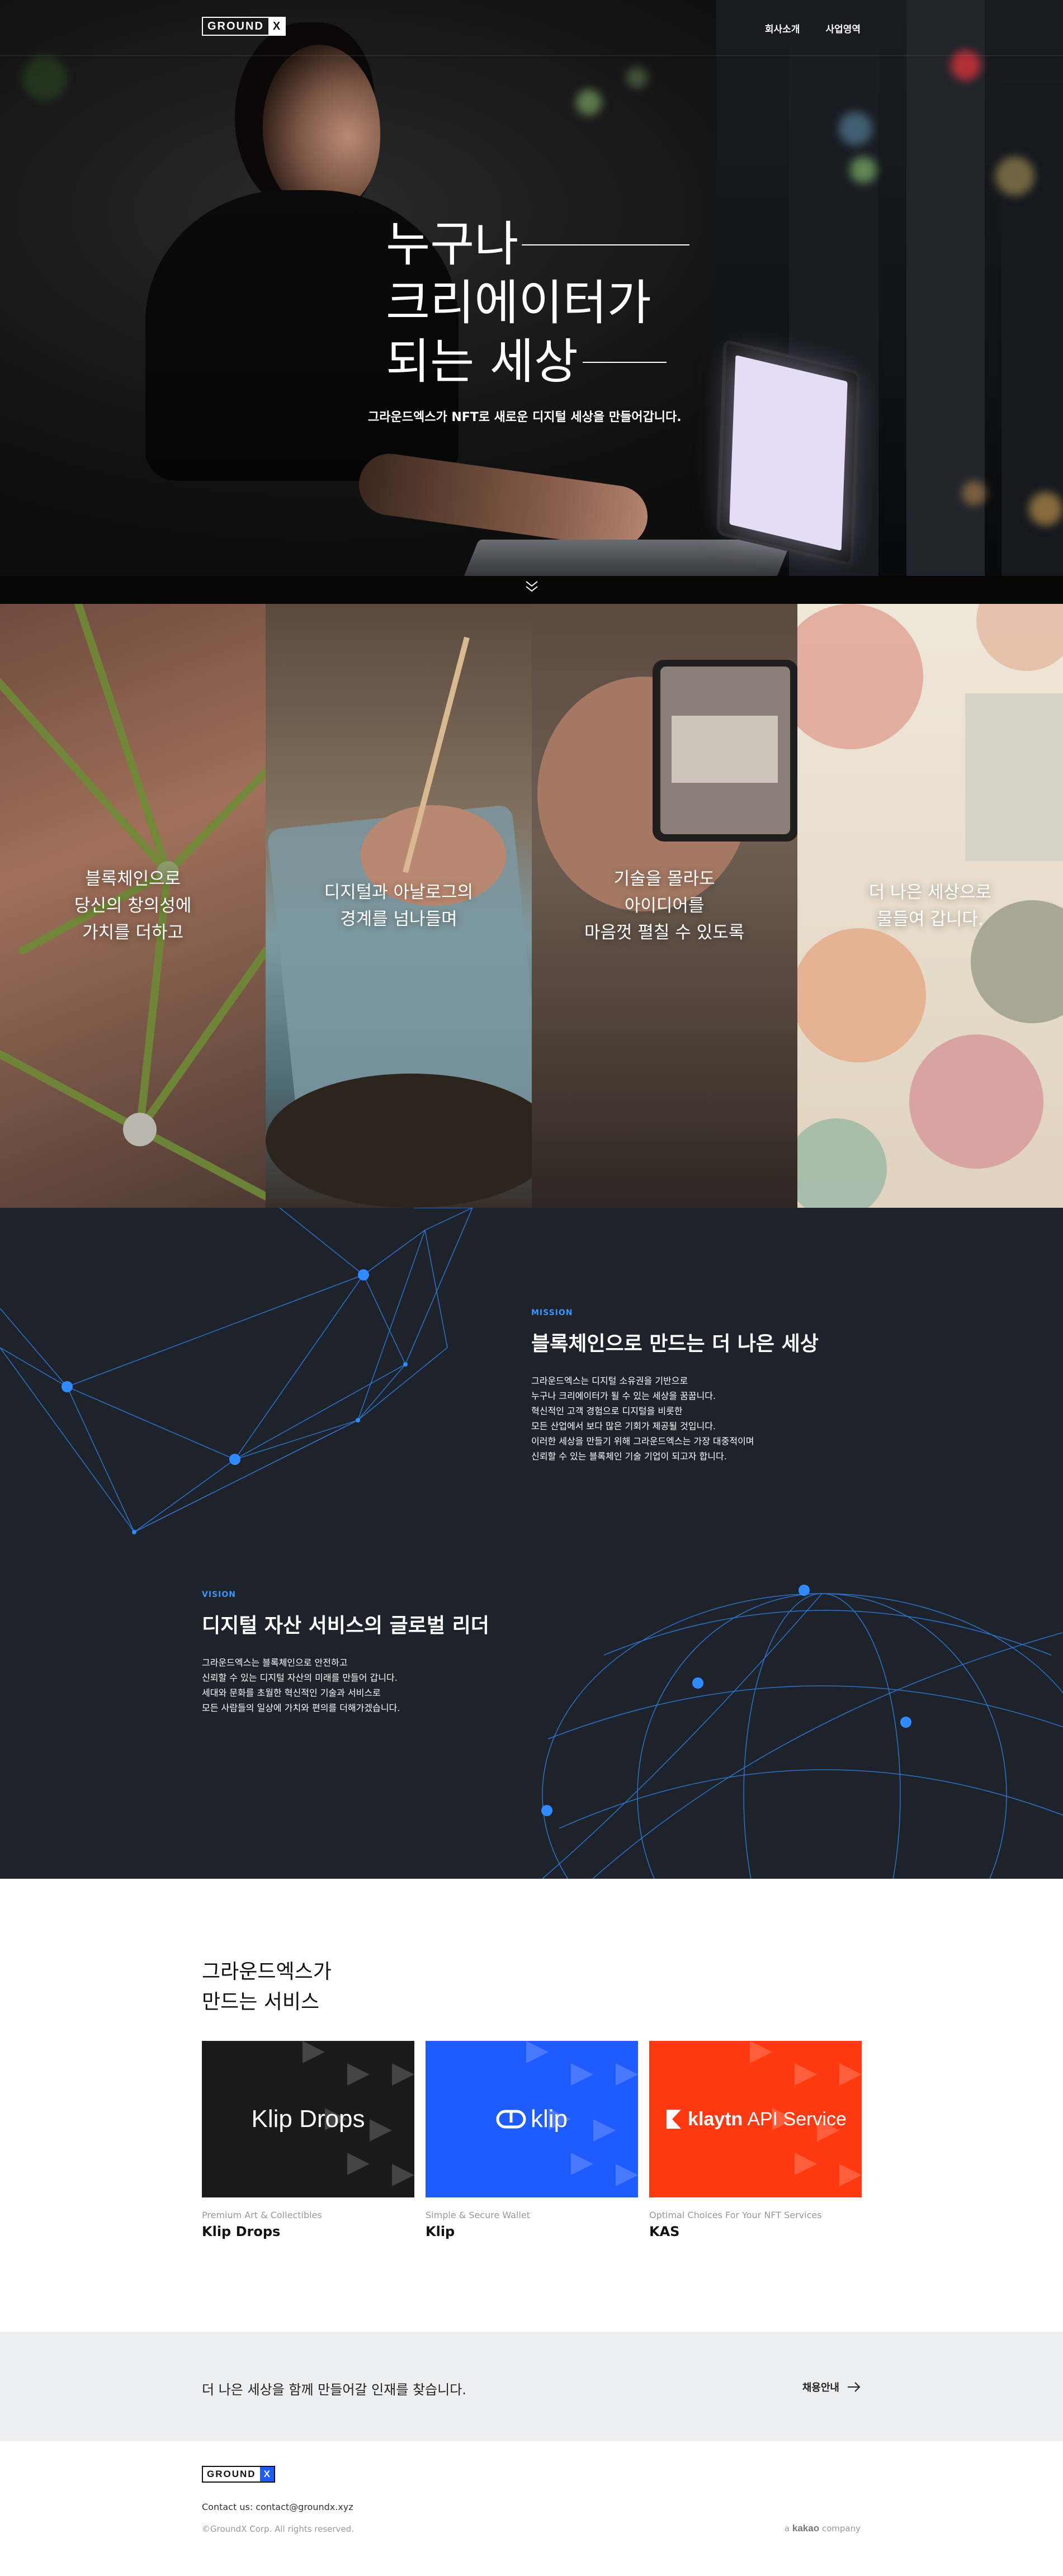 This screenshot has height=2576, width=1063. Describe the element at coordinates (813, 28) in the screenshot. I see `main-nav: 회사소개 사업영역` at that location.